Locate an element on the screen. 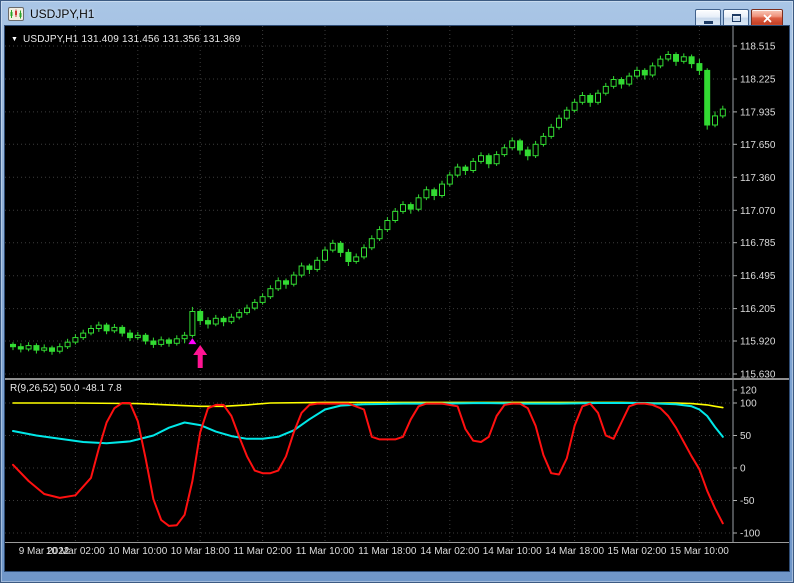 The height and width of the screenshot is (583, 794). buy-arrow-marker is located at coordinates (200, 357).